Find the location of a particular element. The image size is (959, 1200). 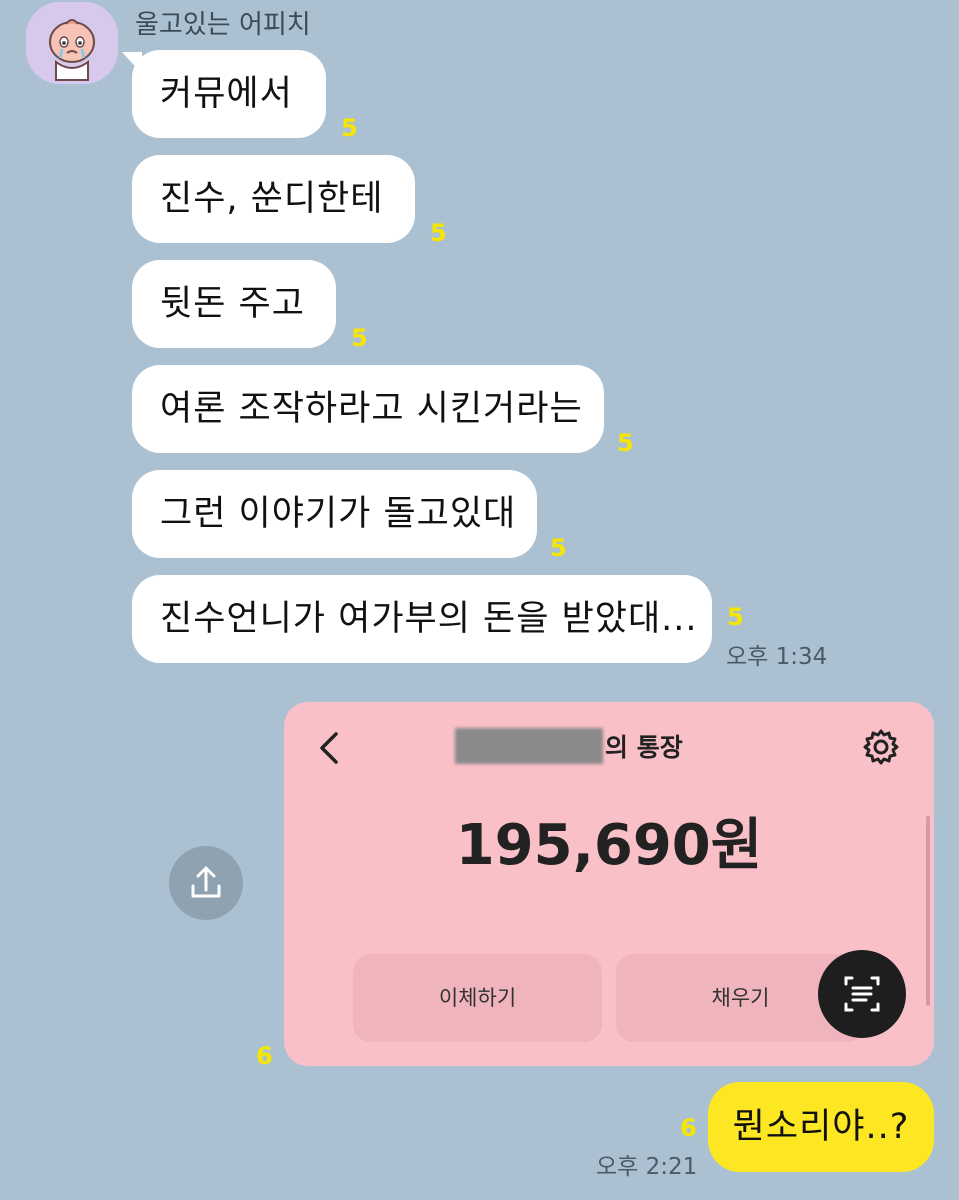

gear-icon is located at coordinates (881, 747).